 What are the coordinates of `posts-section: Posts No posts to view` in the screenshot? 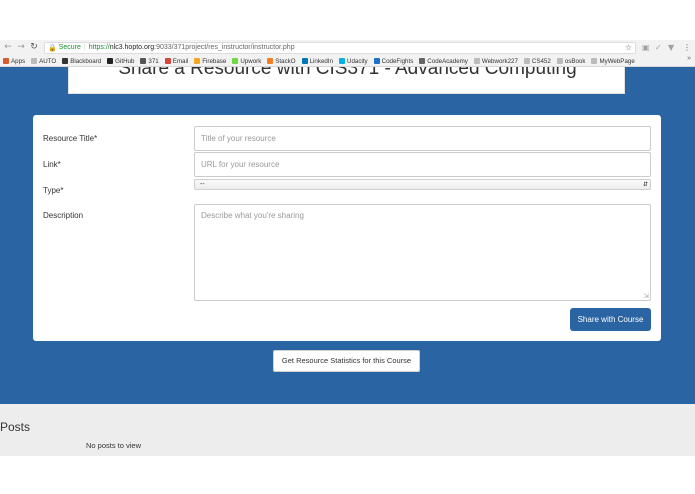 It's located at (347, 430).